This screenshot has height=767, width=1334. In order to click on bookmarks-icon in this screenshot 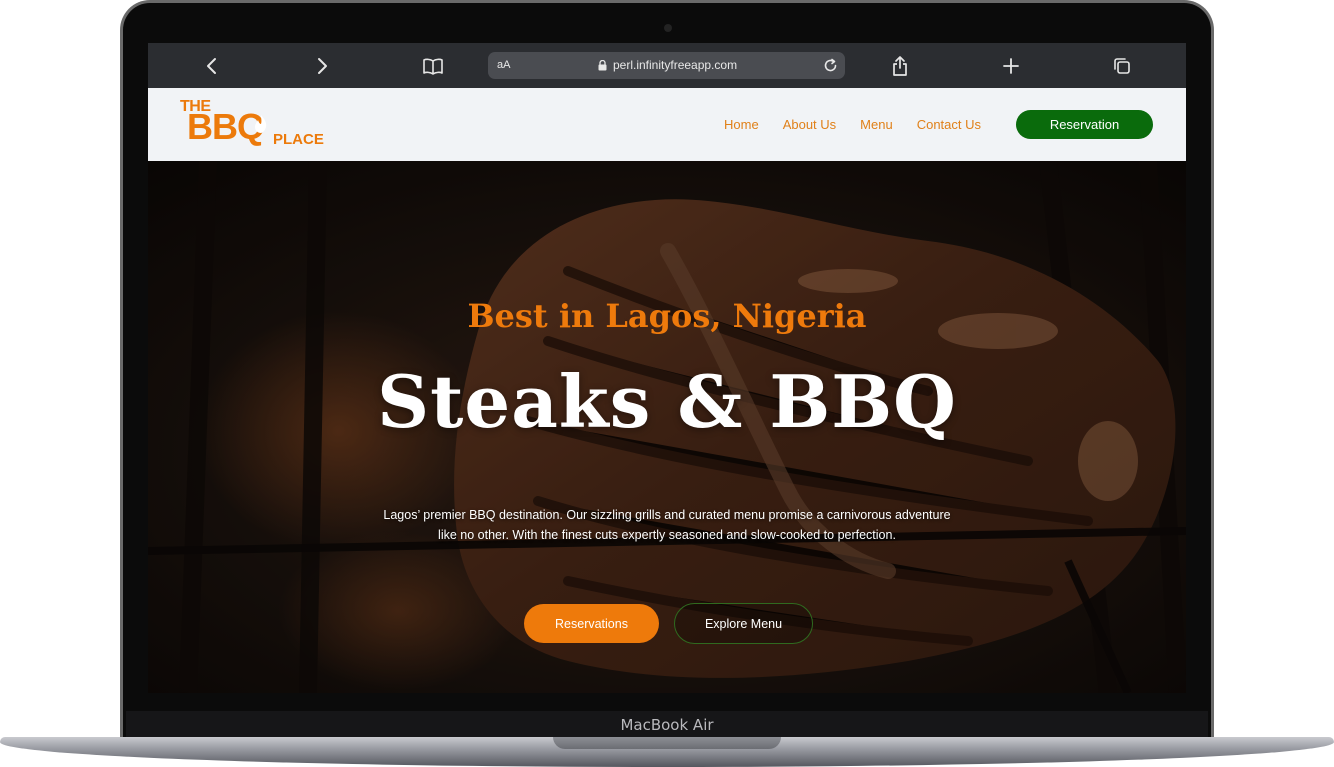, I will do `click(433, 66)`.